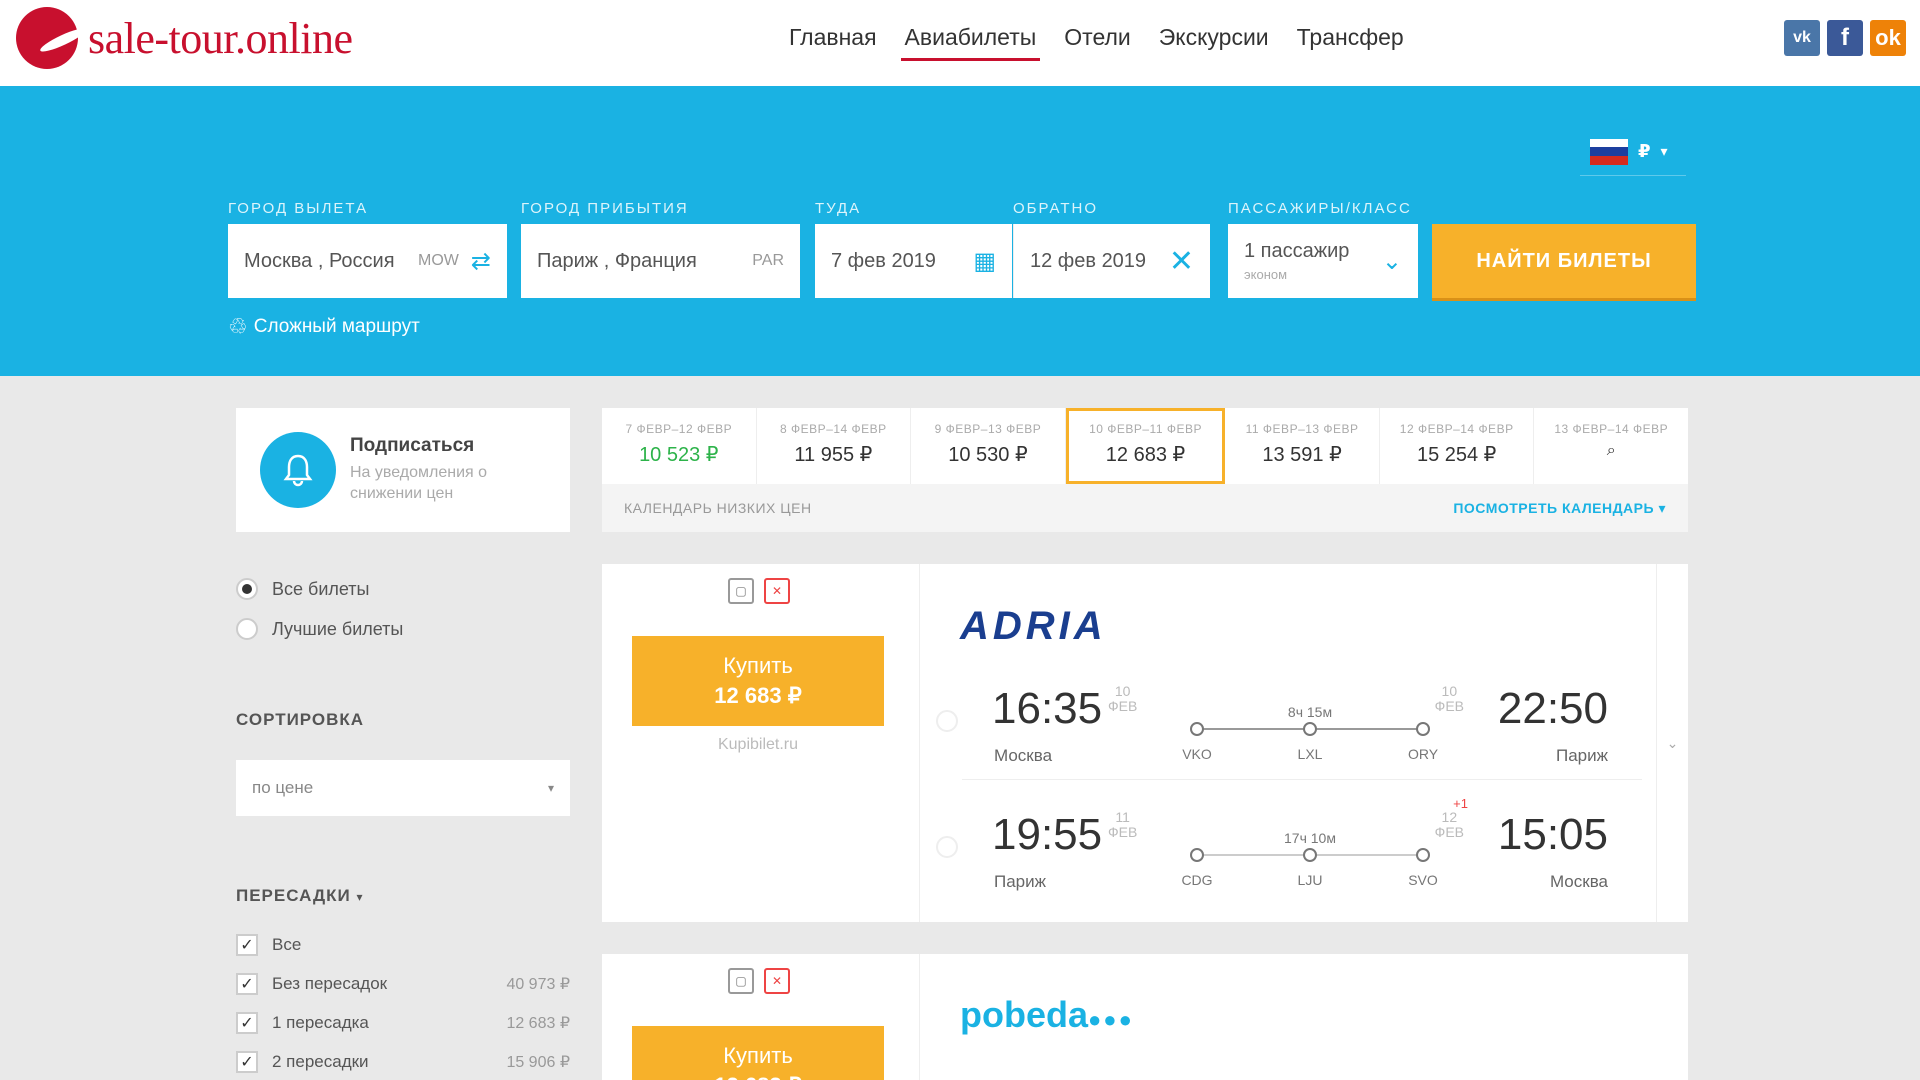  What do you see at coordinates (1033, 626) in the screenshot?
I see `airline-logo: ADRIA` at bounding box center [1033, 626].